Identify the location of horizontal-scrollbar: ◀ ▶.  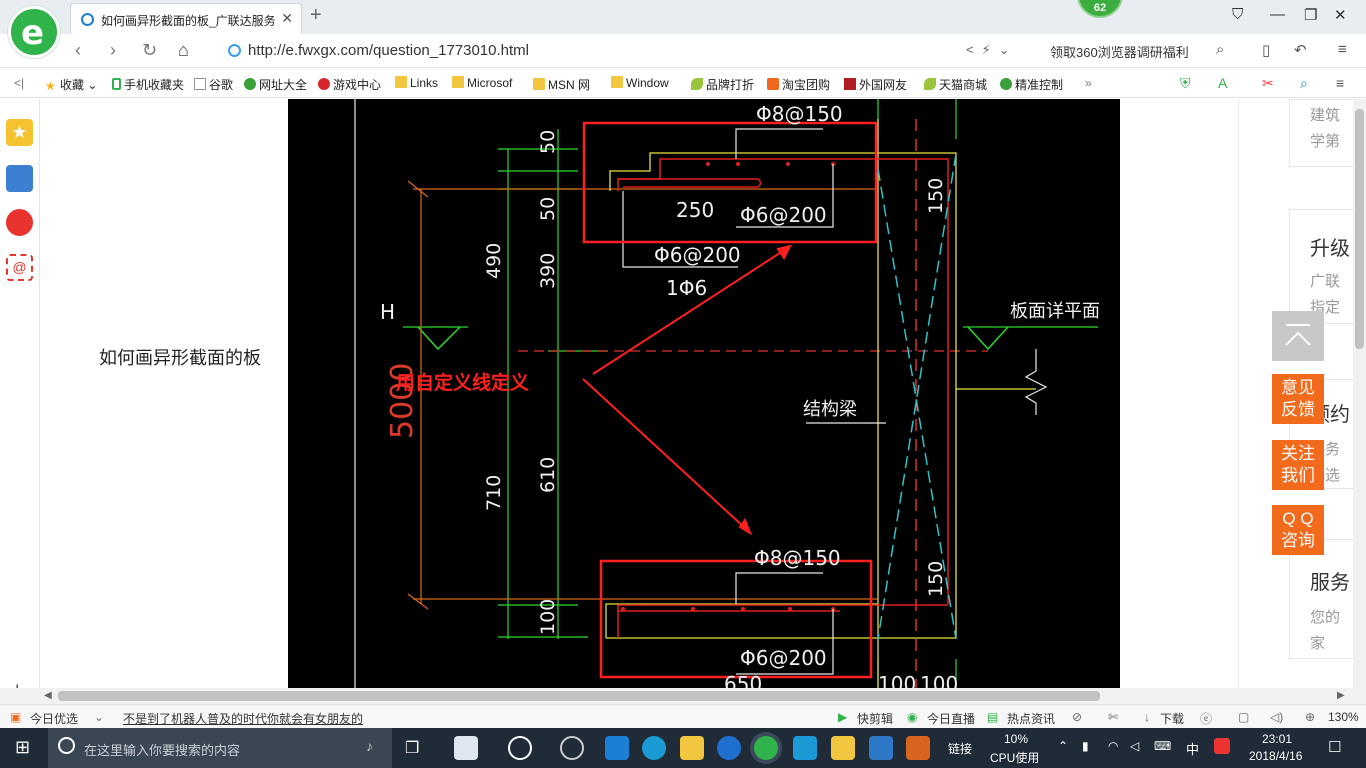
(683, 696).